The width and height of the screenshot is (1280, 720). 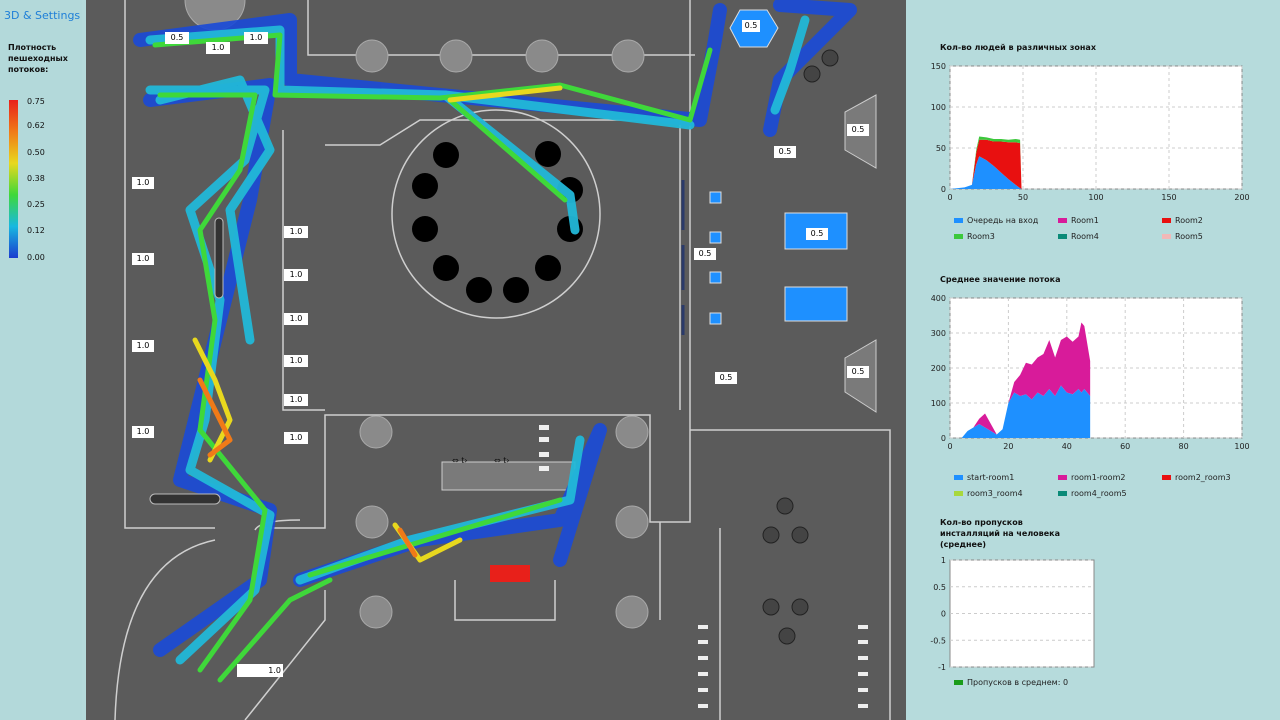 What do you see at coordinates (1090, 132) in the screenshot?
I see `chart1-svg: 0 50 100 150 0 50 100 150 200` at bounding box center [1090, 132].